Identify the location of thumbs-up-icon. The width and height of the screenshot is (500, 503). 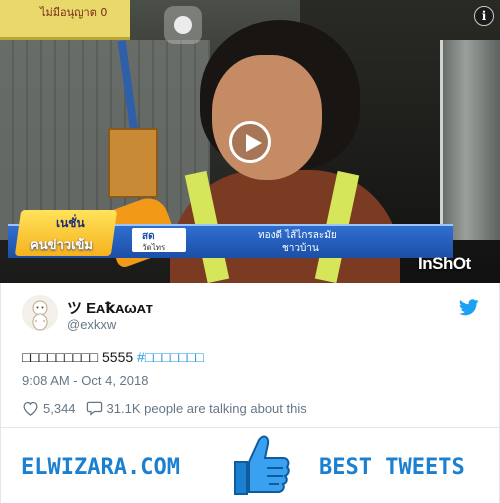
(262, 465).